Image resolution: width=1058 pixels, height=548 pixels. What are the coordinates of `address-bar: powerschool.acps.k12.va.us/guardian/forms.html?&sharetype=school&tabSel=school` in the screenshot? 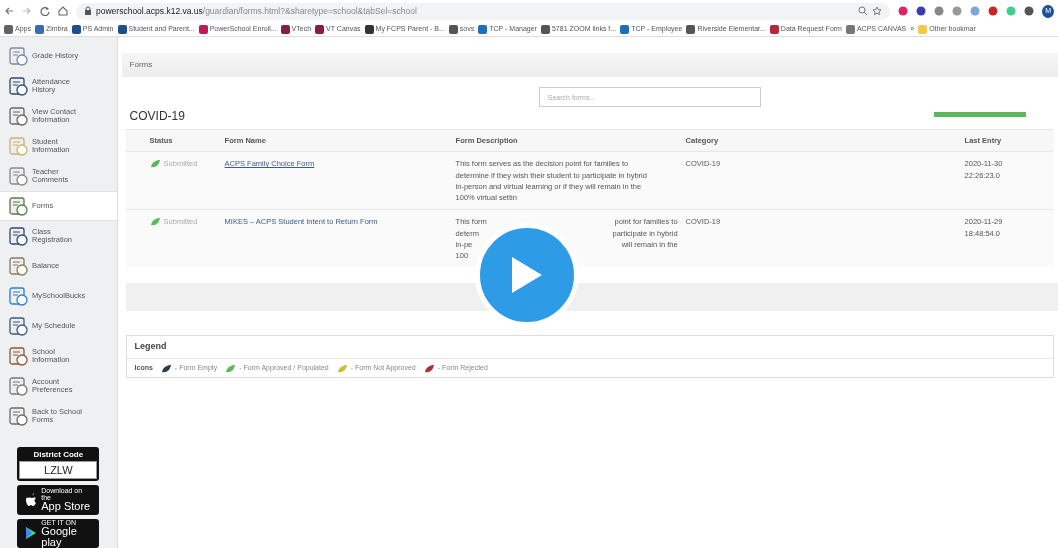 It's located at (483, 11).